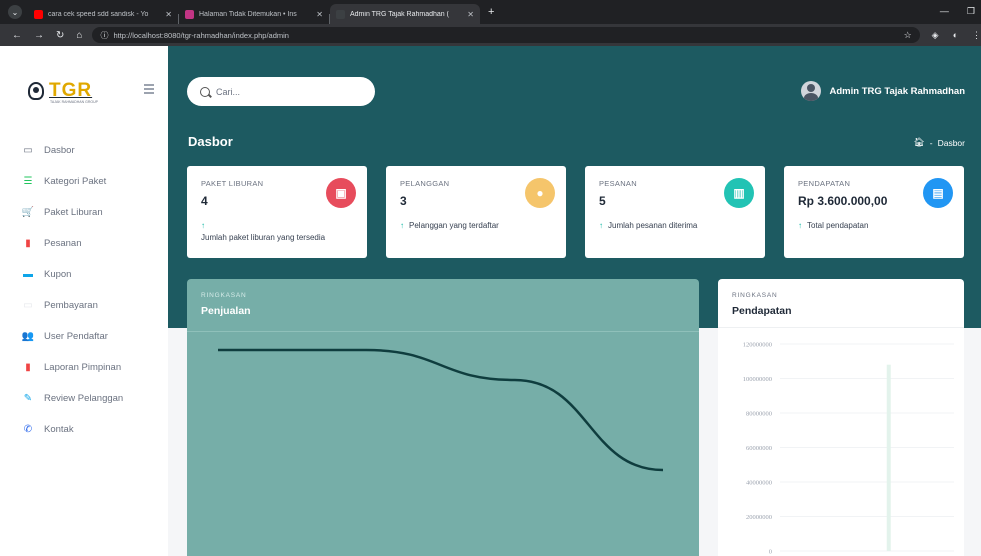  I want to click on stat-card: PESANAN 5 ▥ ↑ Jumlah pesanan diterima, so click(675, 212).